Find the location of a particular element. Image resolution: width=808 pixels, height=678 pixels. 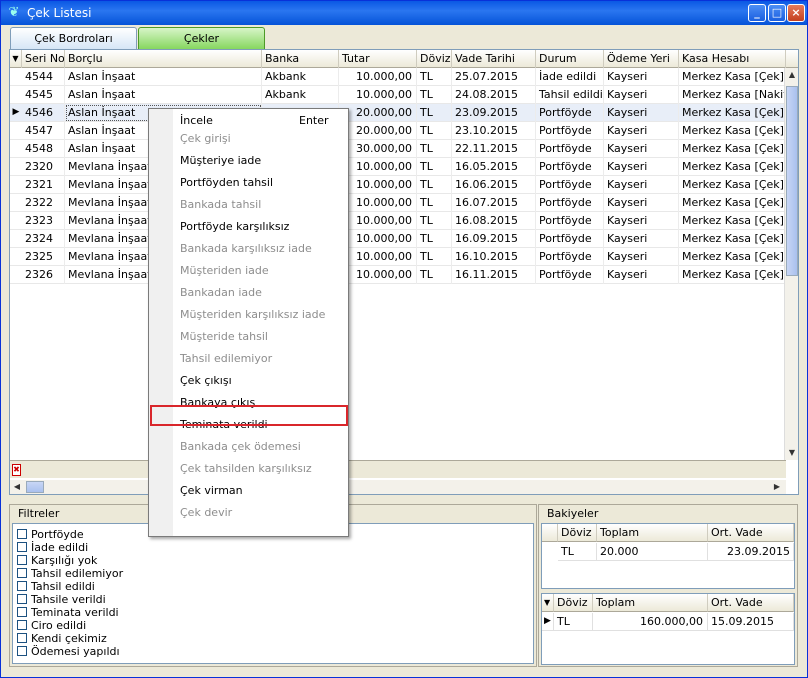

filter-item: Tahsil edilemiyor is located at coordinates (70, 573).